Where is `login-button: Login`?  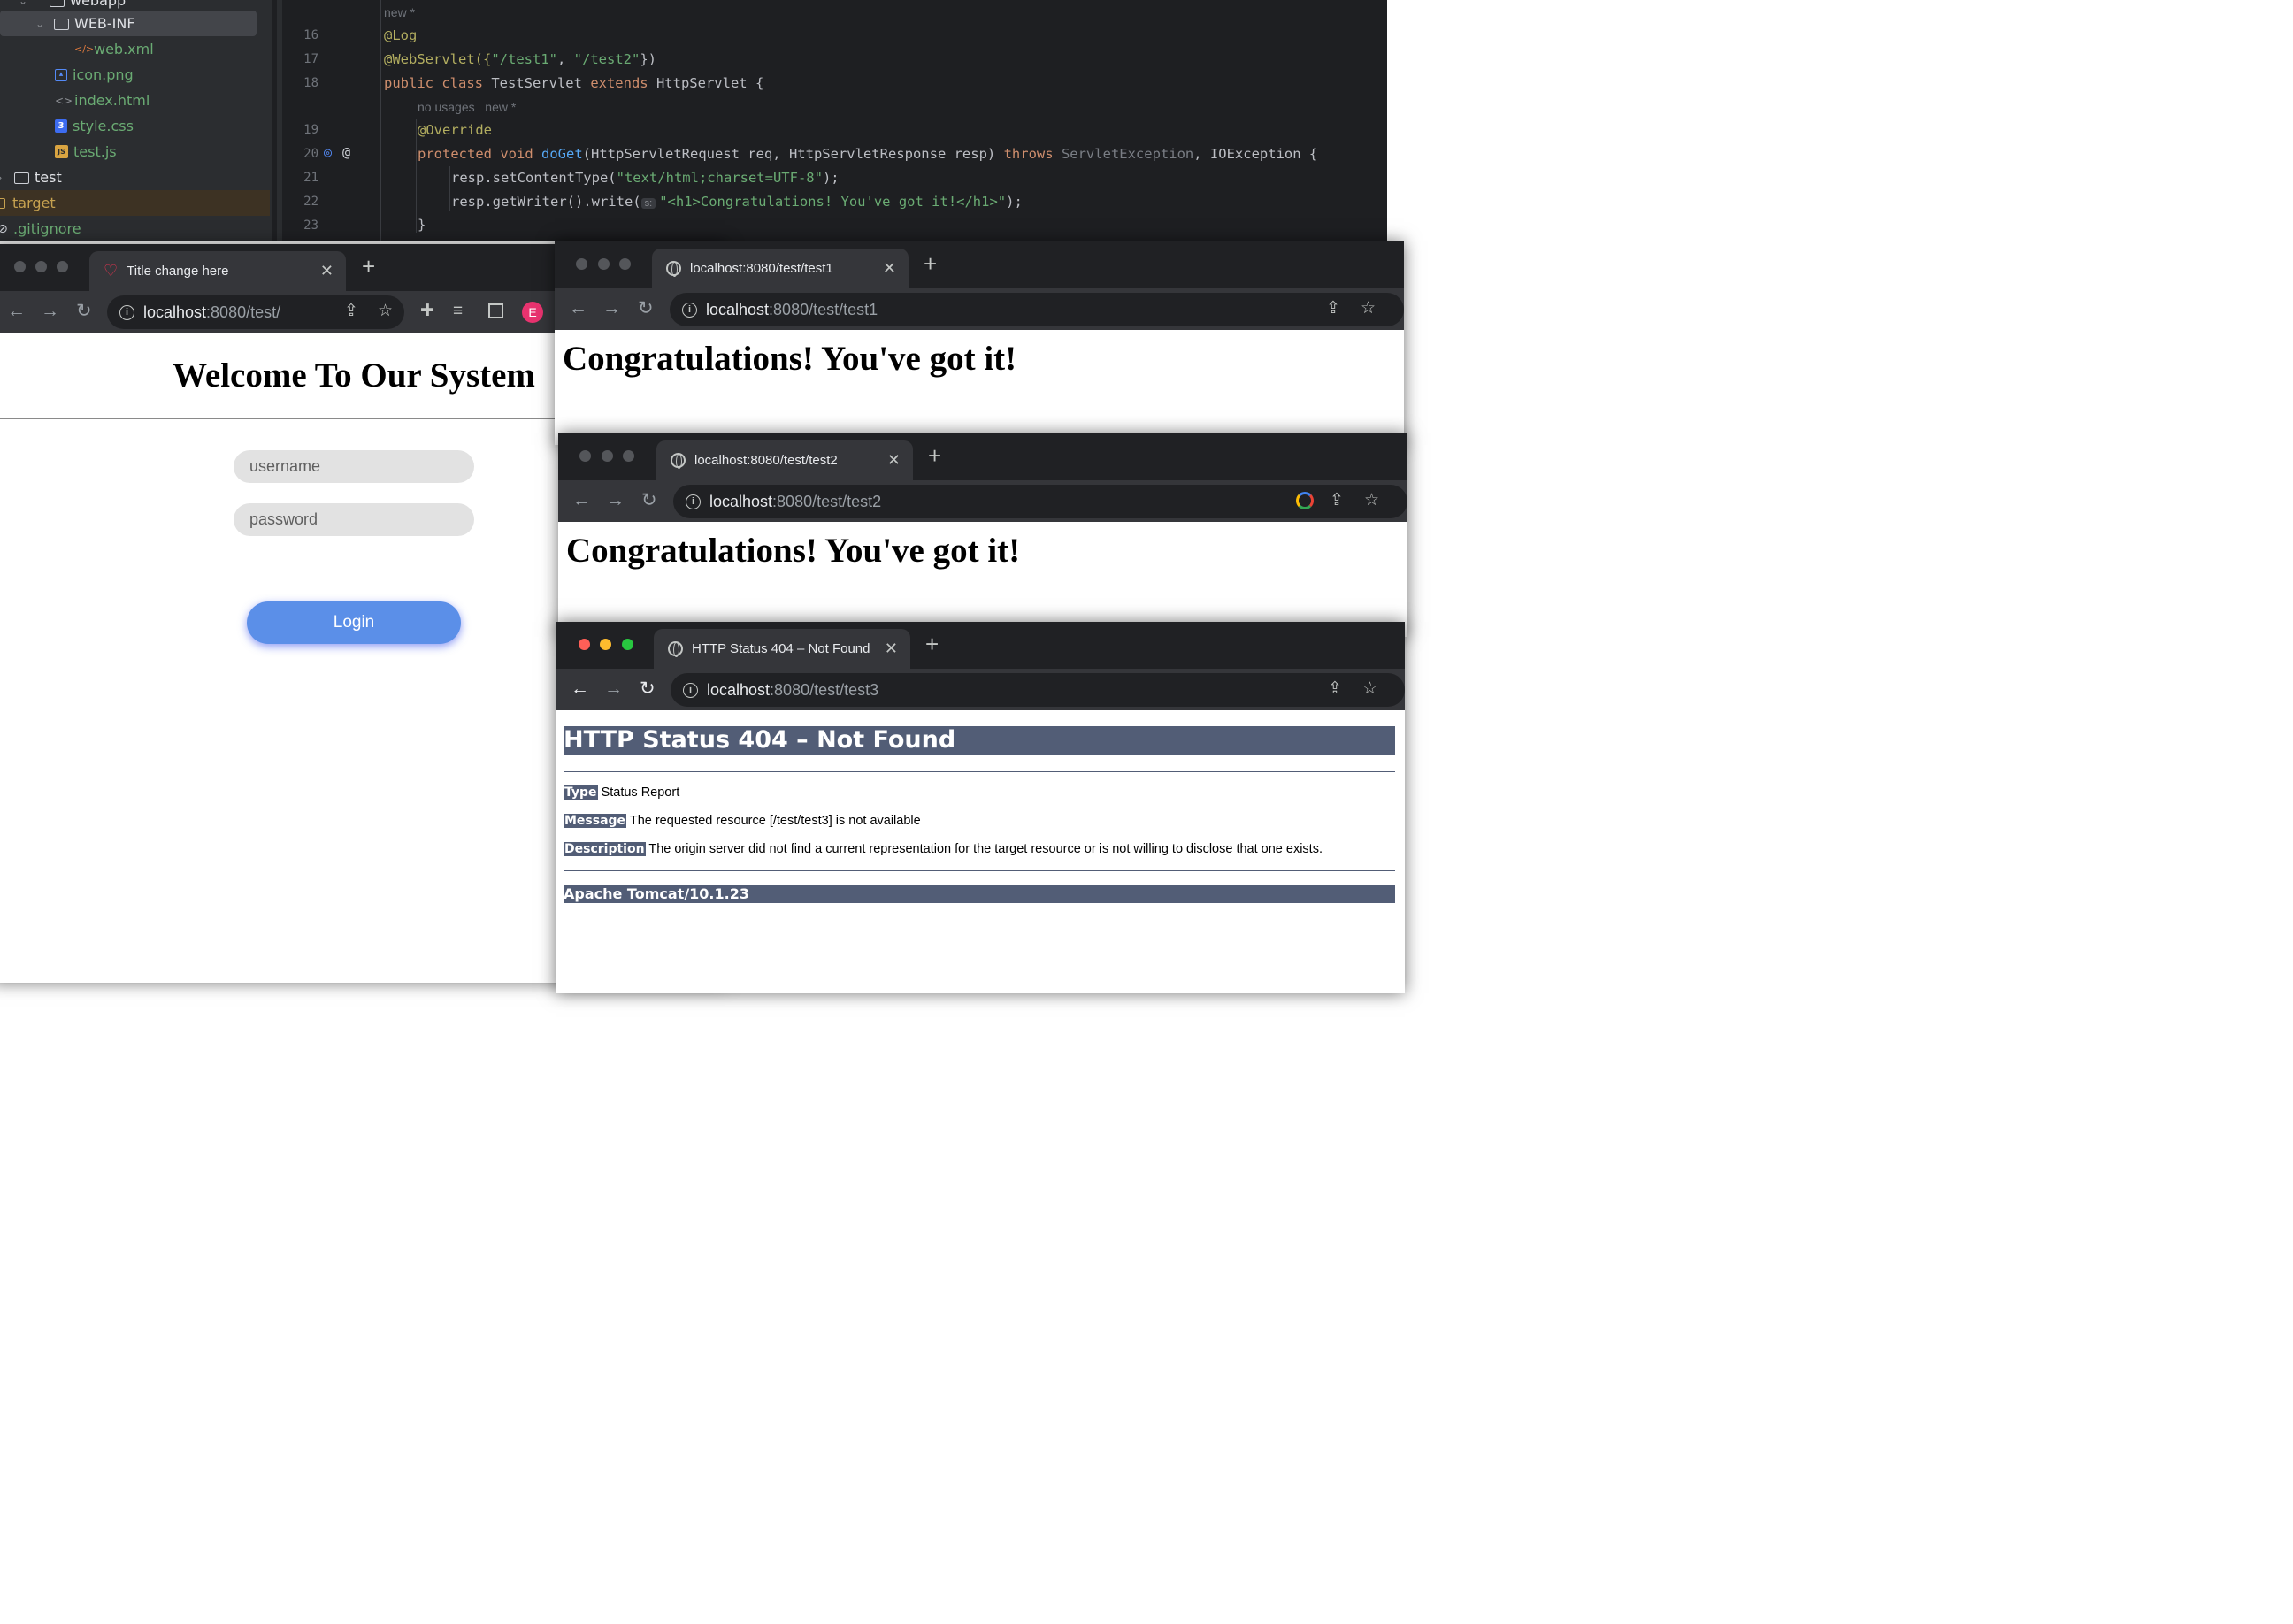
login-button: Login is located at coordinates (354, 622).